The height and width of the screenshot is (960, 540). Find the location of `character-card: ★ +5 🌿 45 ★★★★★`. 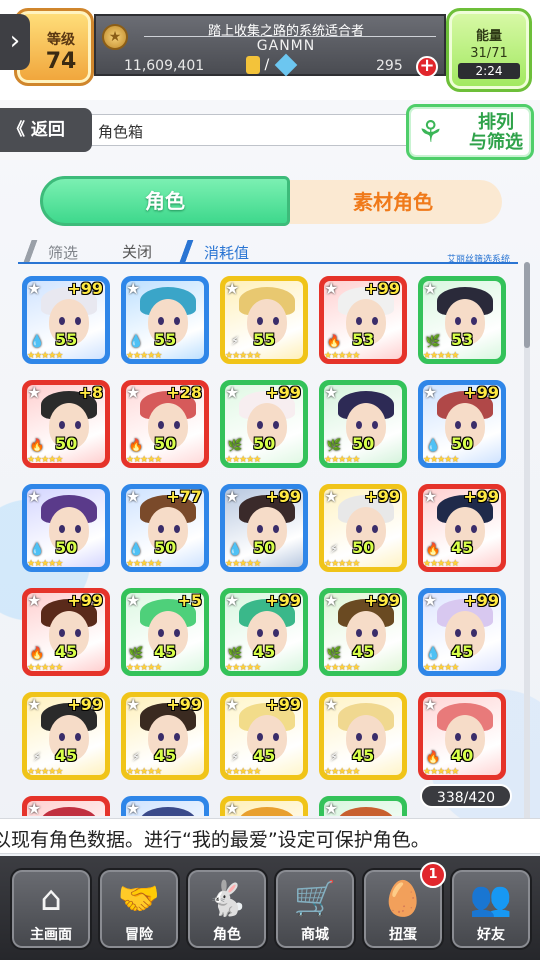

character-card: ★ +5 🌿 45 ★★★★★ is located at coordinates (165, 632).